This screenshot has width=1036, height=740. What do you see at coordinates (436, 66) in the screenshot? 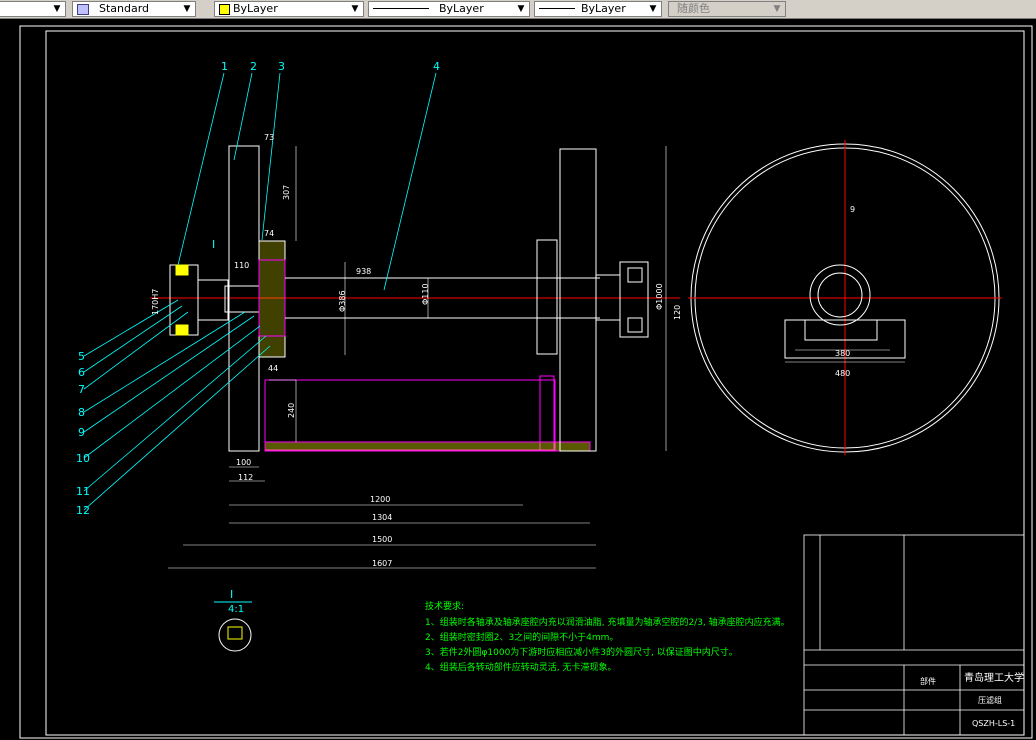
I see `part-number: 4` at bounding box center [436, 66].